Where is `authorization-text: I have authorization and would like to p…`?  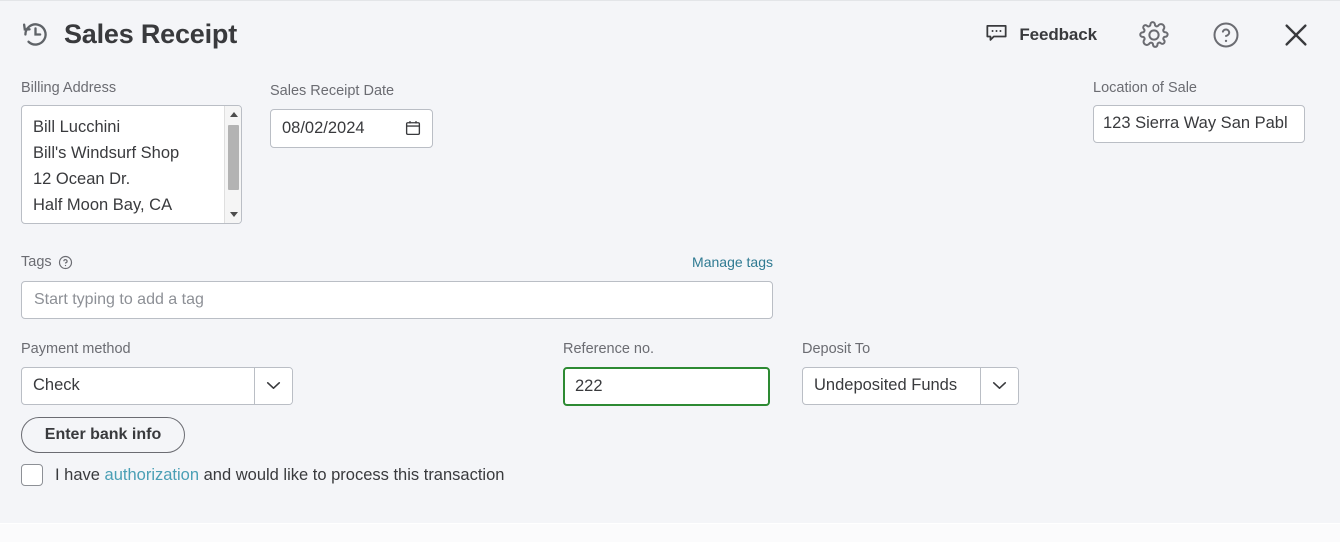
authorization-text: I have authorization and would like to p… is located at coordinates (279, 475).